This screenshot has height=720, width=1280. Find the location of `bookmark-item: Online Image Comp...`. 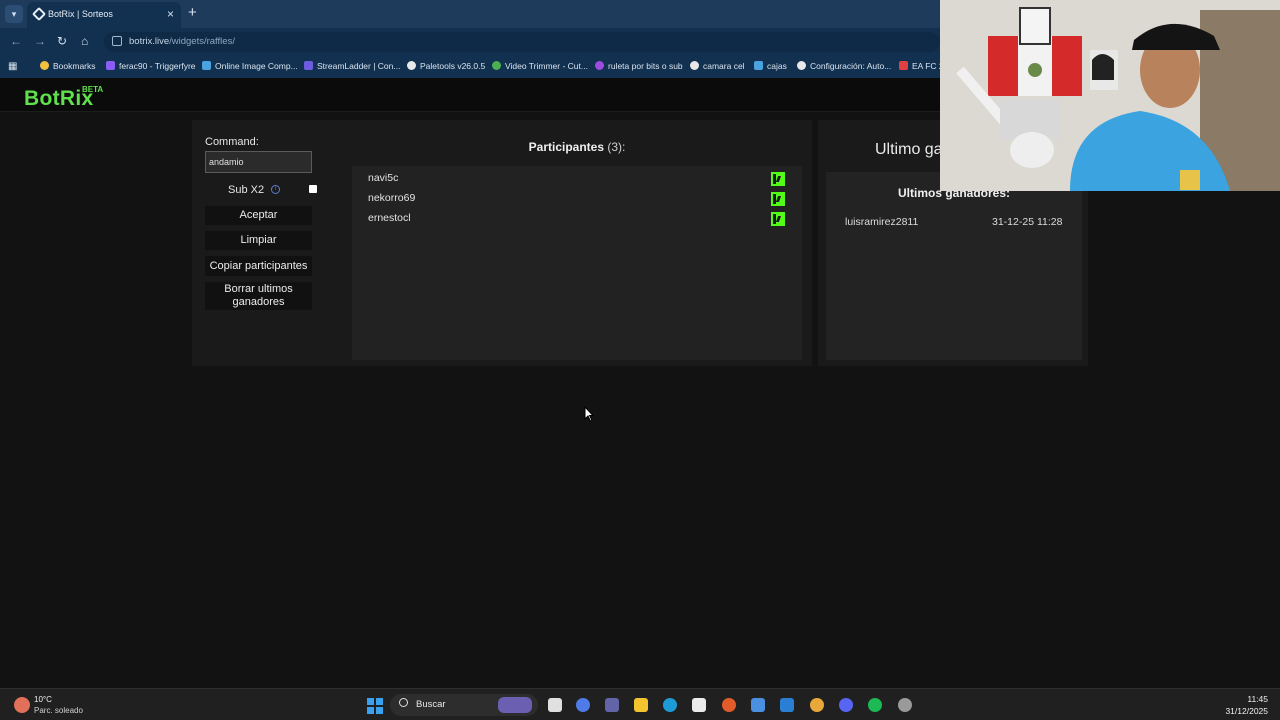

bookmark-item: Online Image Comp... is located at coordinates (250, 66).